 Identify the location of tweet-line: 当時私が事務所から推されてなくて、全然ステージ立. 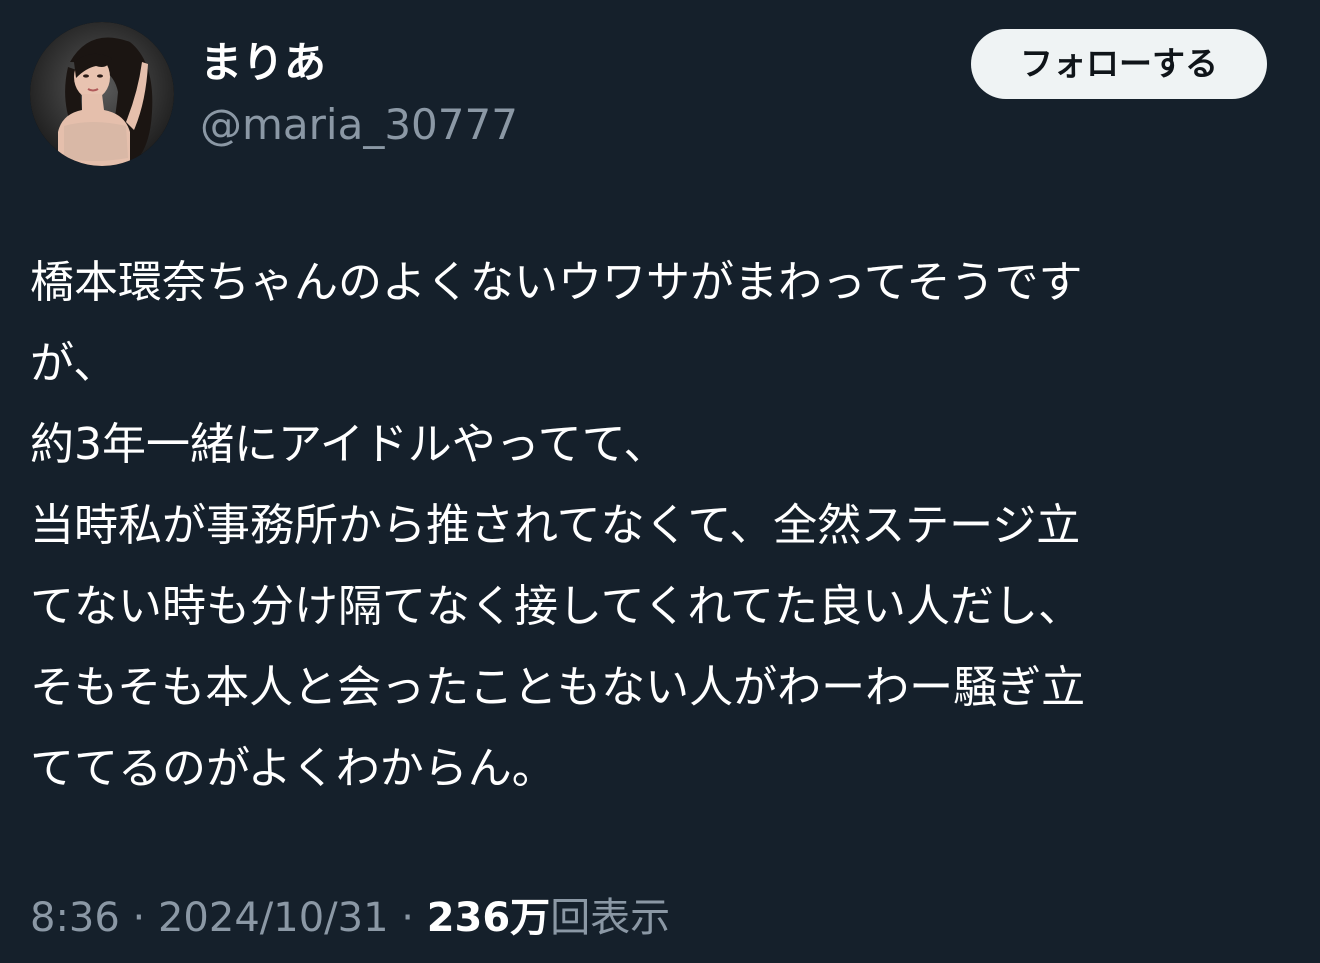
(555, 525).